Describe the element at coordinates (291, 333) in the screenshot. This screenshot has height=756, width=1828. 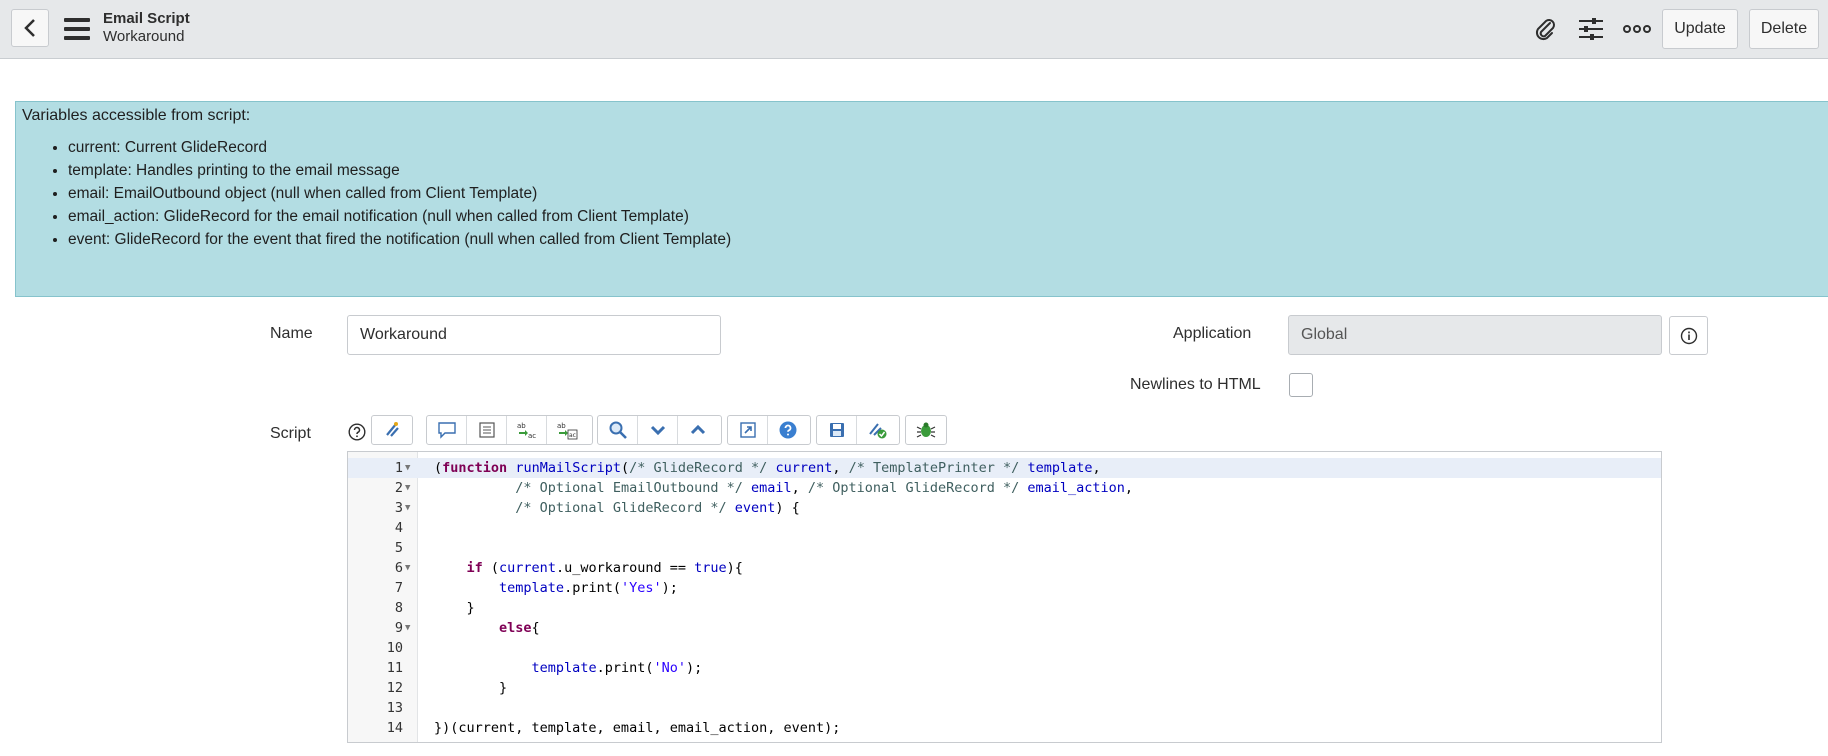
I see `name-label: Name` at that location.